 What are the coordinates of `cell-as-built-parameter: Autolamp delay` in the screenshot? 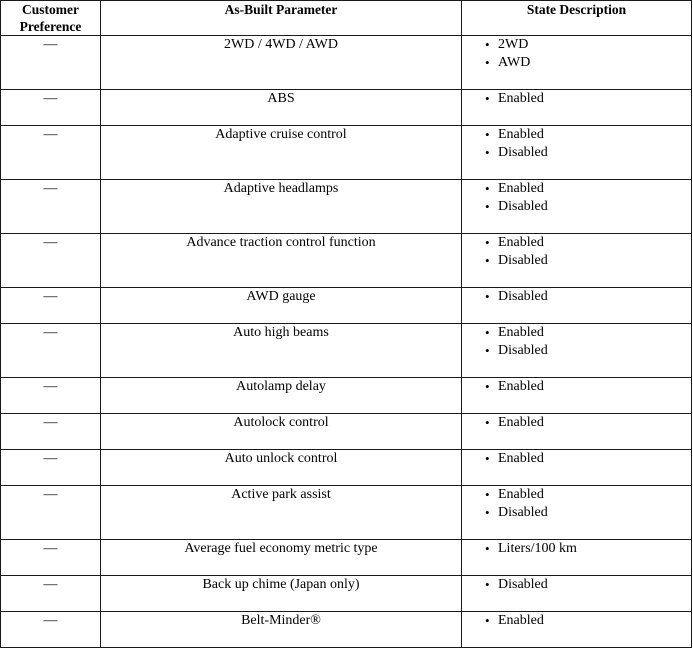 It's located at (281, 395).